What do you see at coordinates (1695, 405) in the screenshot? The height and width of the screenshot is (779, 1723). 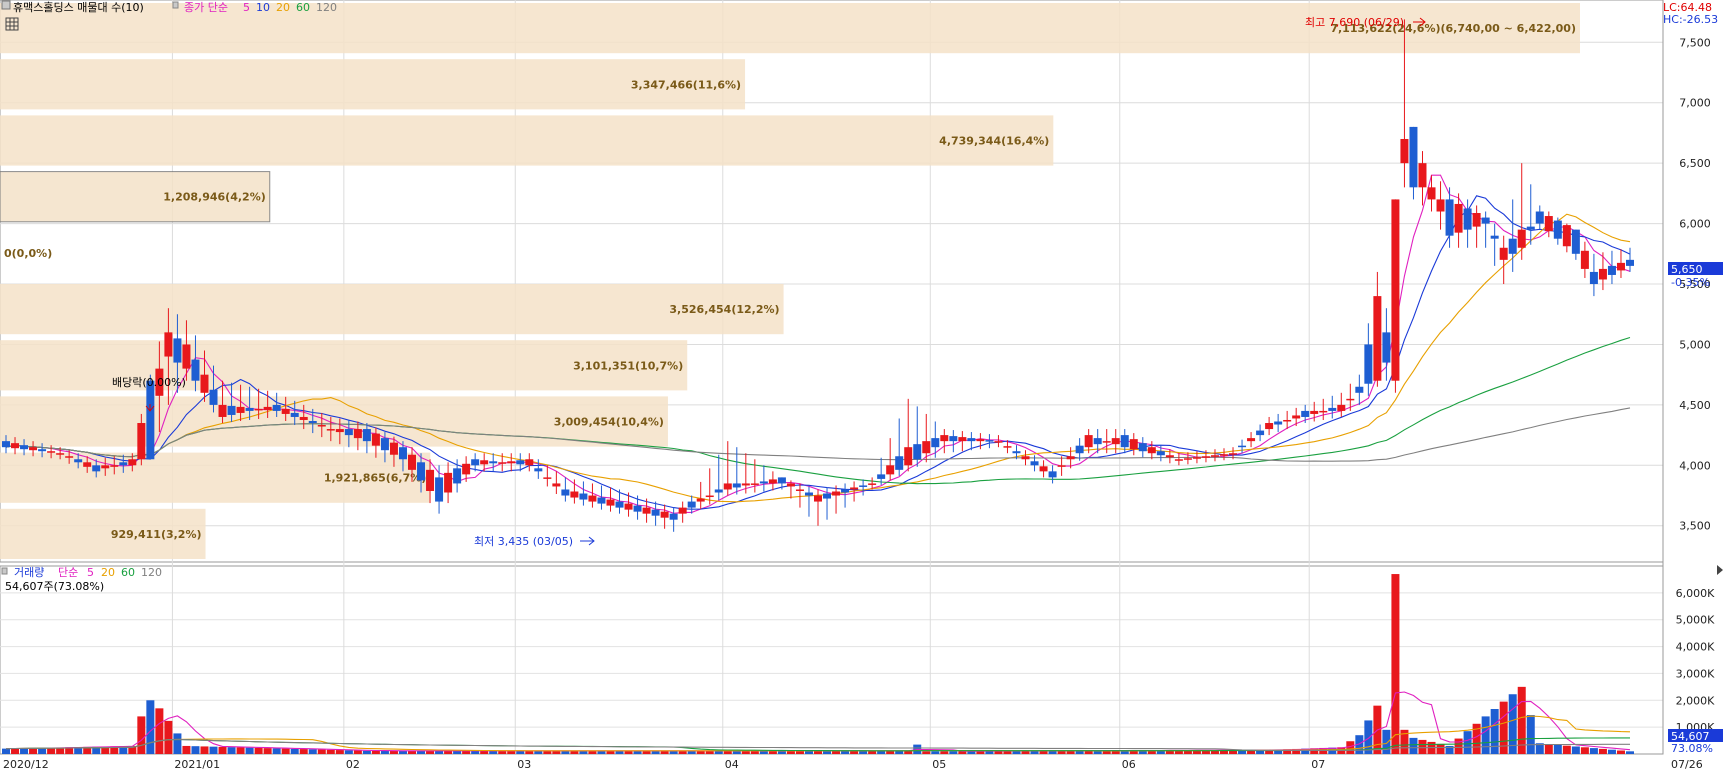 I see `price-tick-label: 4,500` at bounding box center [1695, 405].